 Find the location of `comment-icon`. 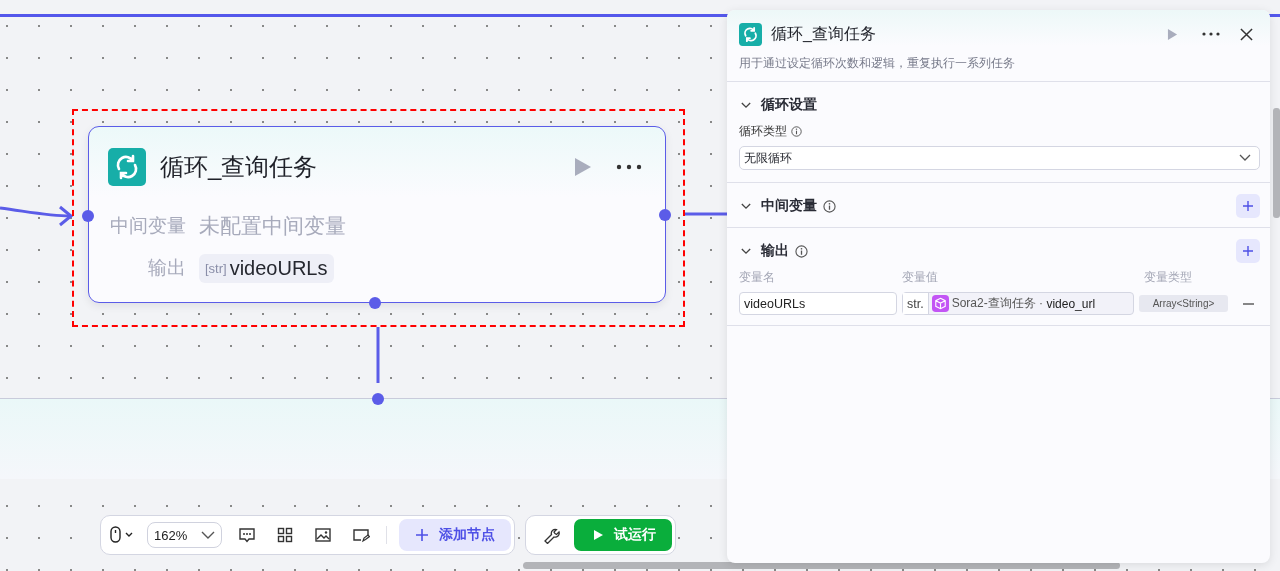

comment-icon is located at coordinates (247, 535).